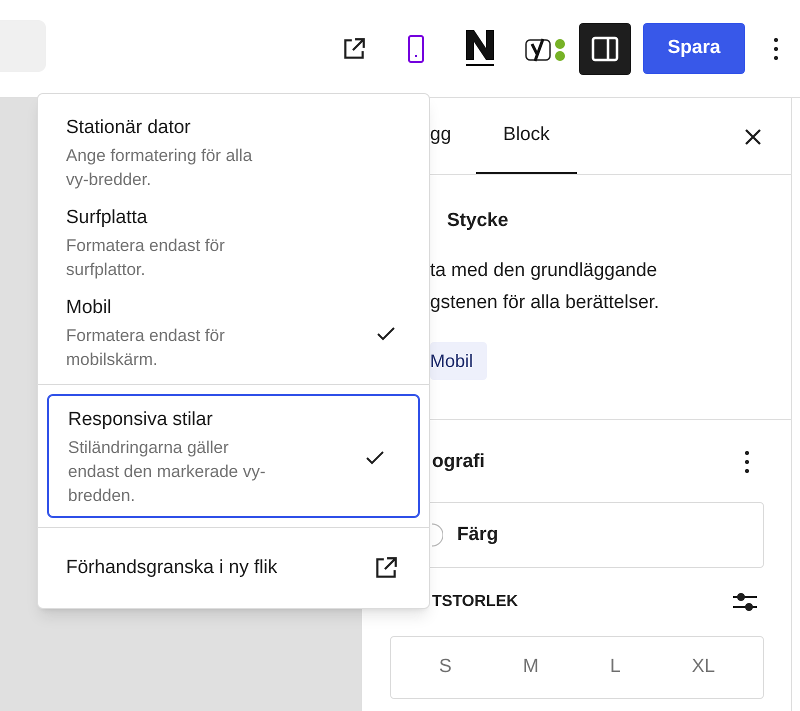 This screenshot has width=800, height=711. Describe the element at coordinates (459, 361) in the screenshot. I see `device-badge: Mobil` at that location.